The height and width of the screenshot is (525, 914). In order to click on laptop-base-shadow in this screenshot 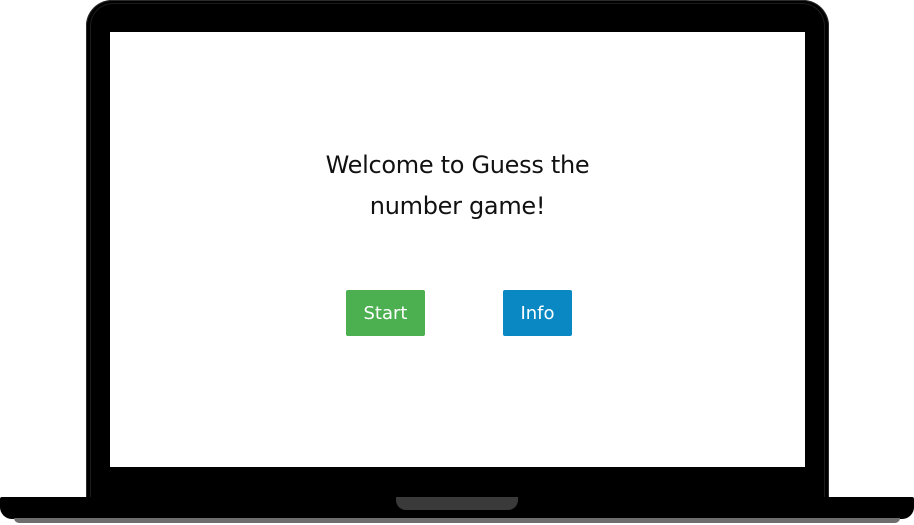, I will do `click(457, 520)`.